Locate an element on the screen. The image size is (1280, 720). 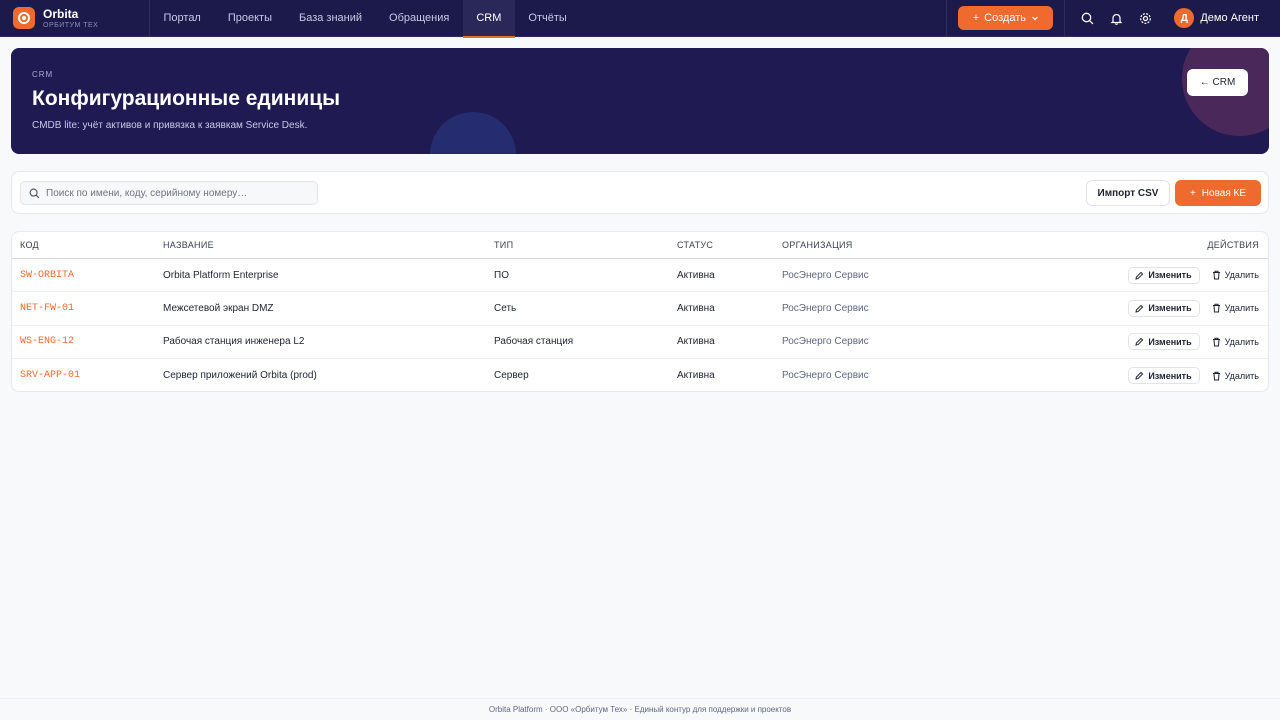
toolbar: Импорт CSV + Новая КЕ is located at coordinates (640, 192).